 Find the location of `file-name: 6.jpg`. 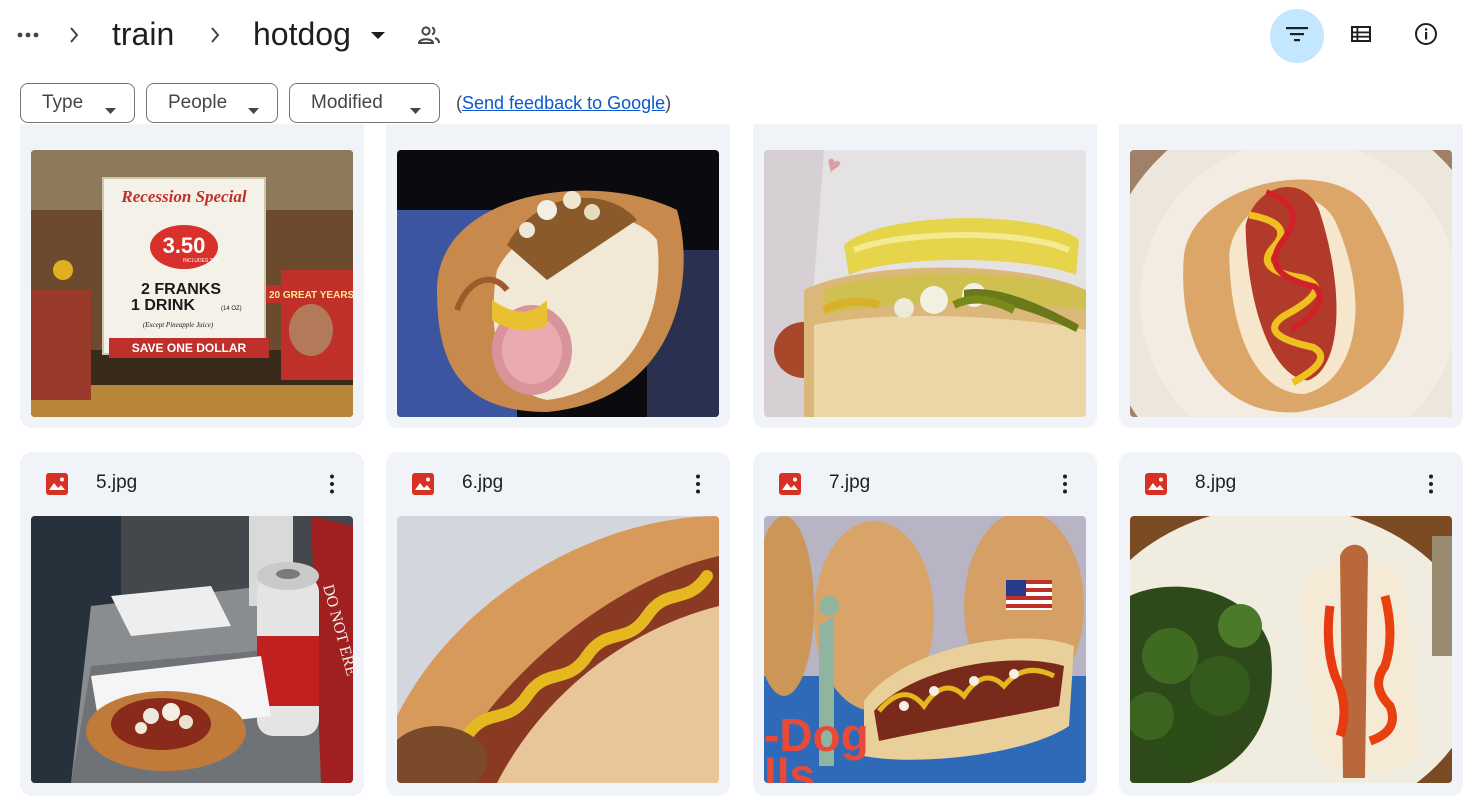

file-name: 6.jpg is located at coordinates (483, 482).